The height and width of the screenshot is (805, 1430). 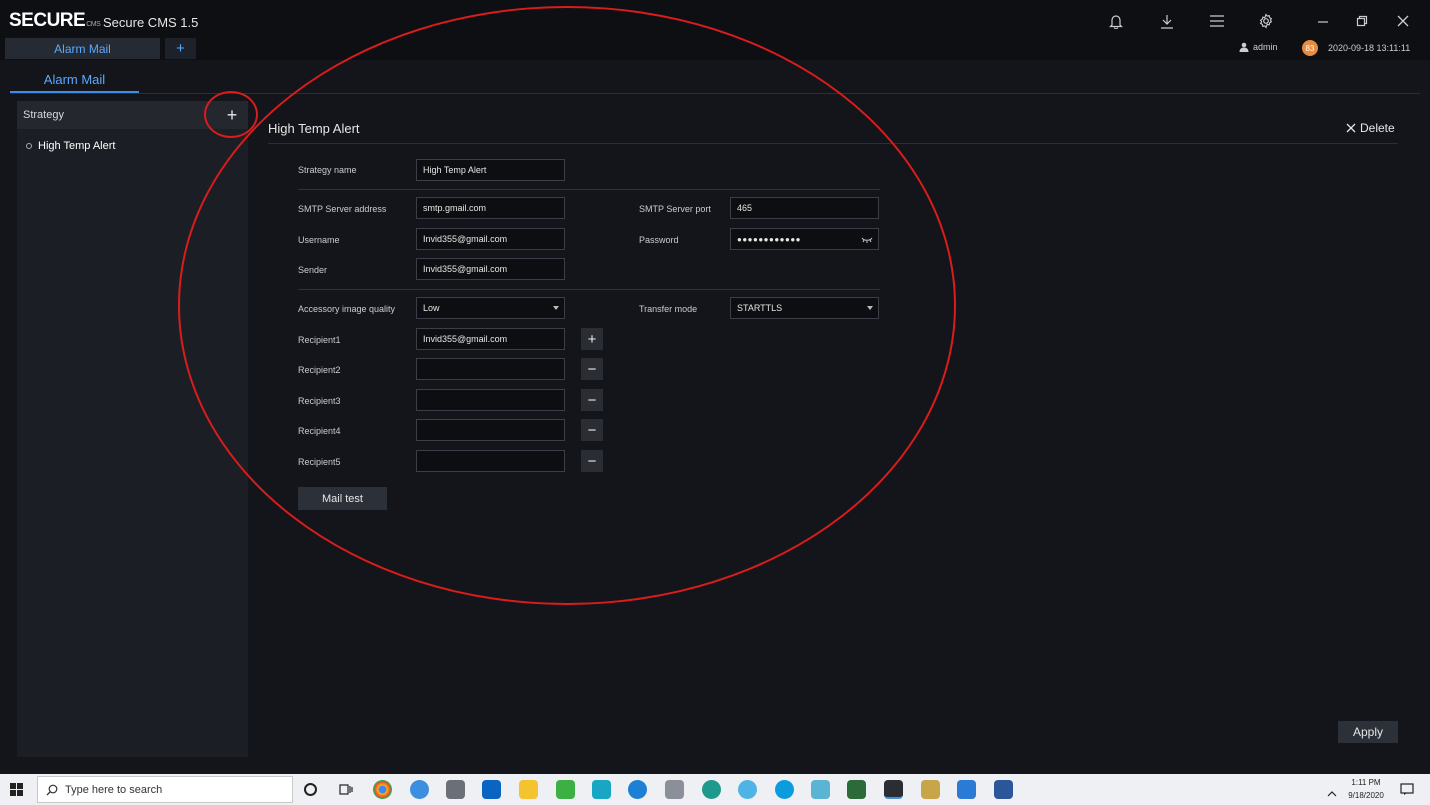 What do you see at coordinates (180, 48) in the screenshot?
I see `add-tab-button: +` at bounding box center [180, 48].